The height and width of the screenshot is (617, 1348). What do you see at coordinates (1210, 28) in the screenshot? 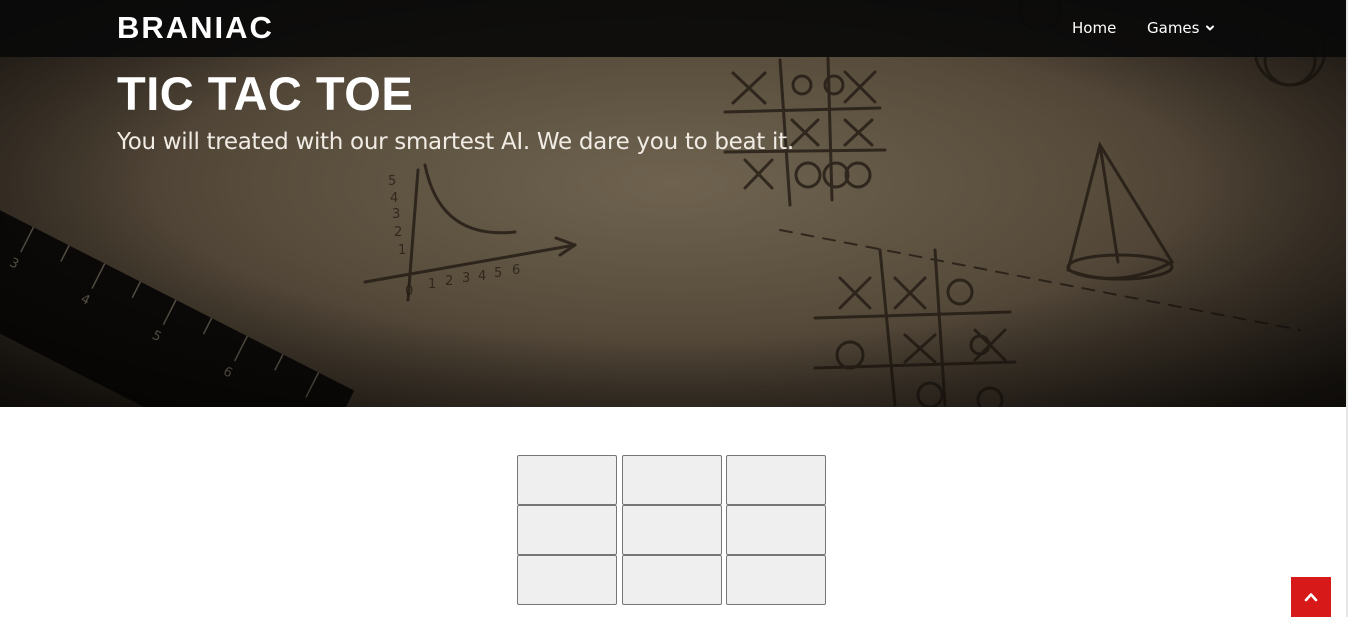
I see `chevron-down-icon` at bounding box center [1210, 28].